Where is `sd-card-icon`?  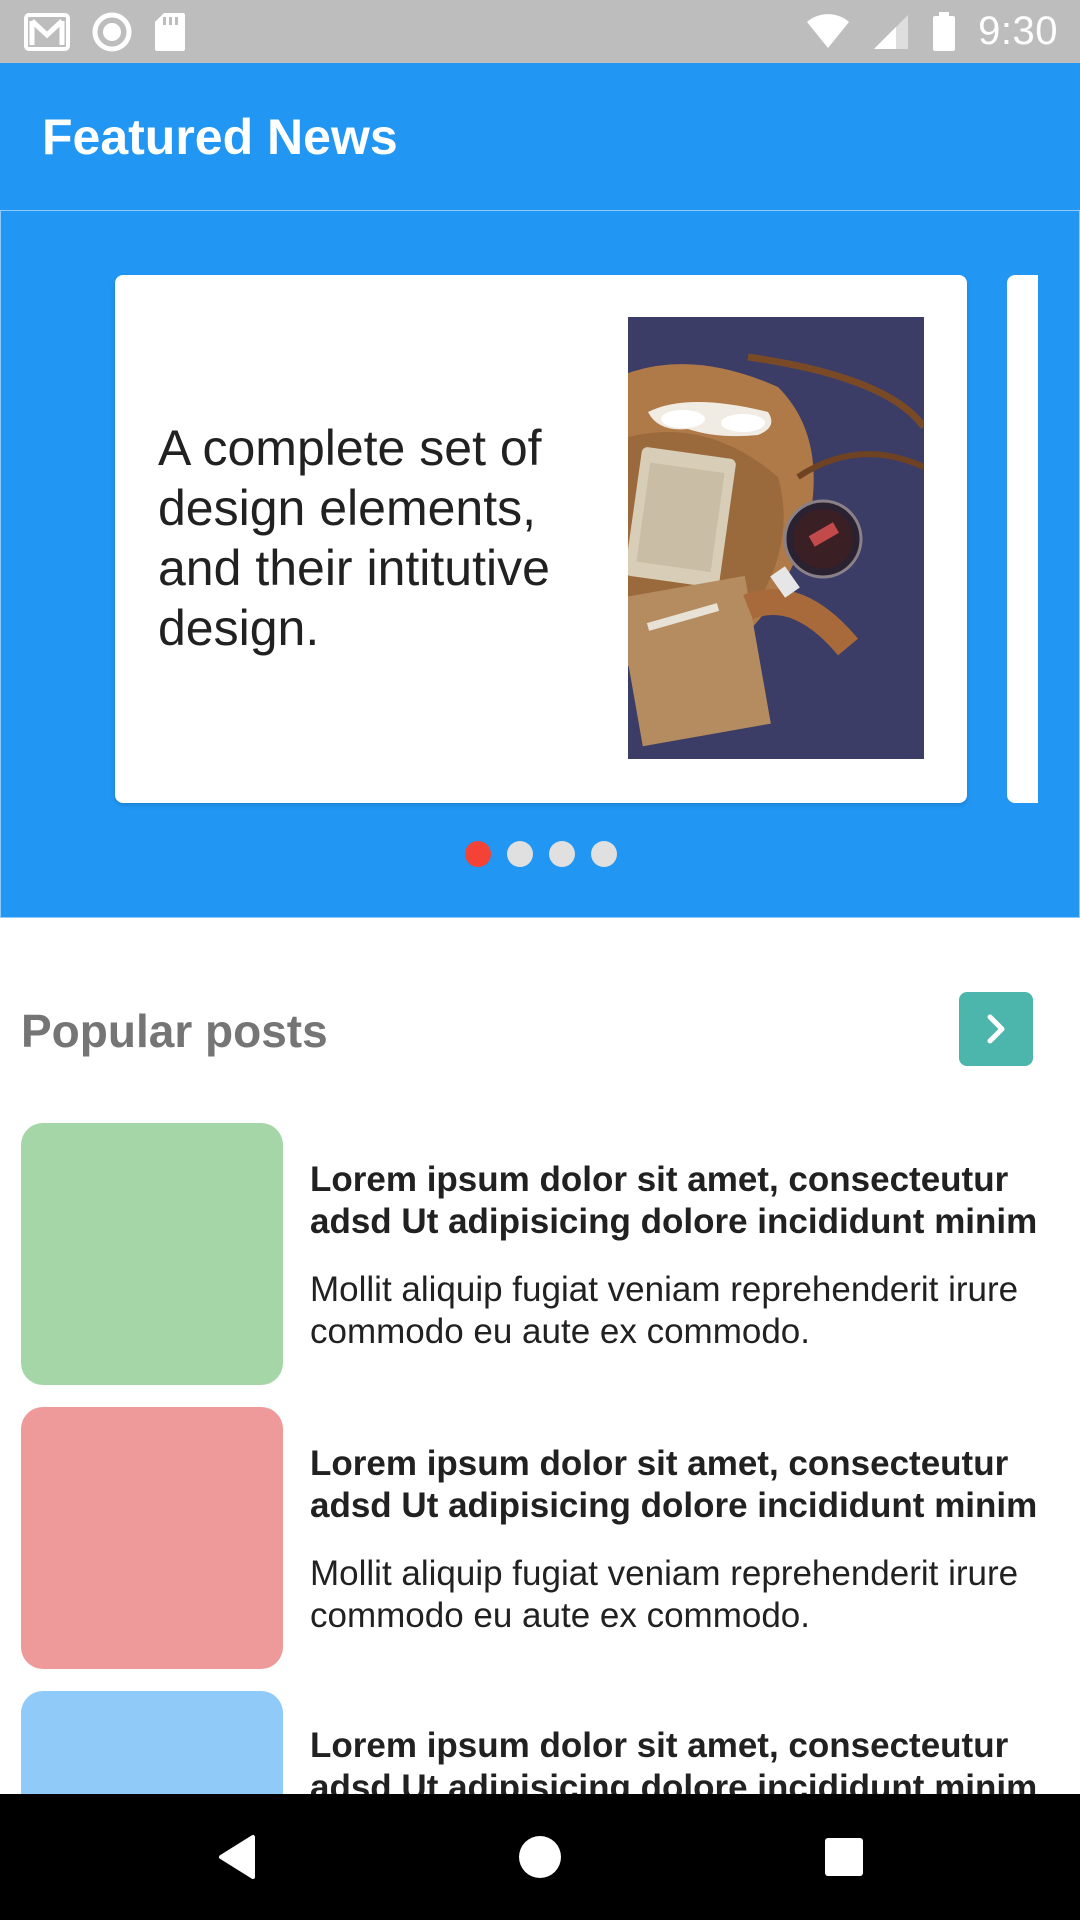 sd-card-icon is located at coordinates (170, 32).